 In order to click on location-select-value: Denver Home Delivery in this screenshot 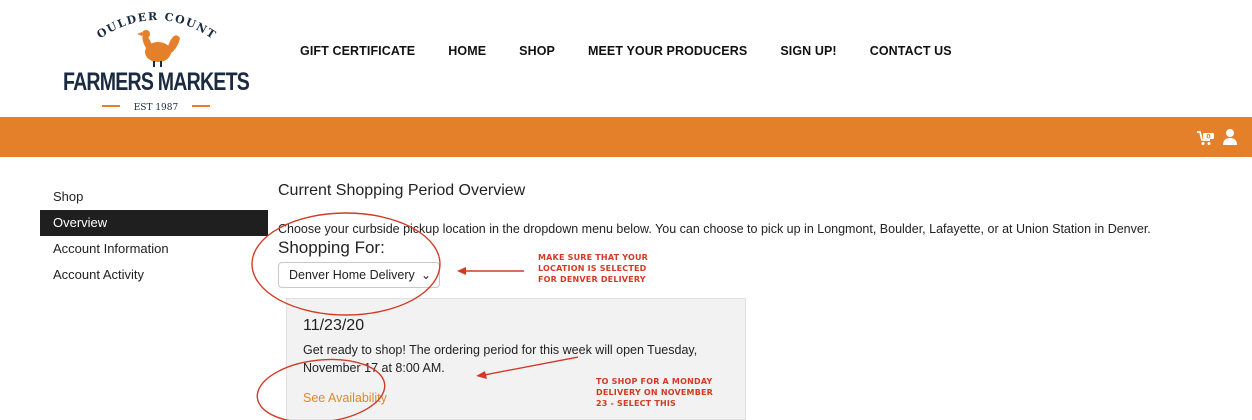, I will do `click(352, 275)`.